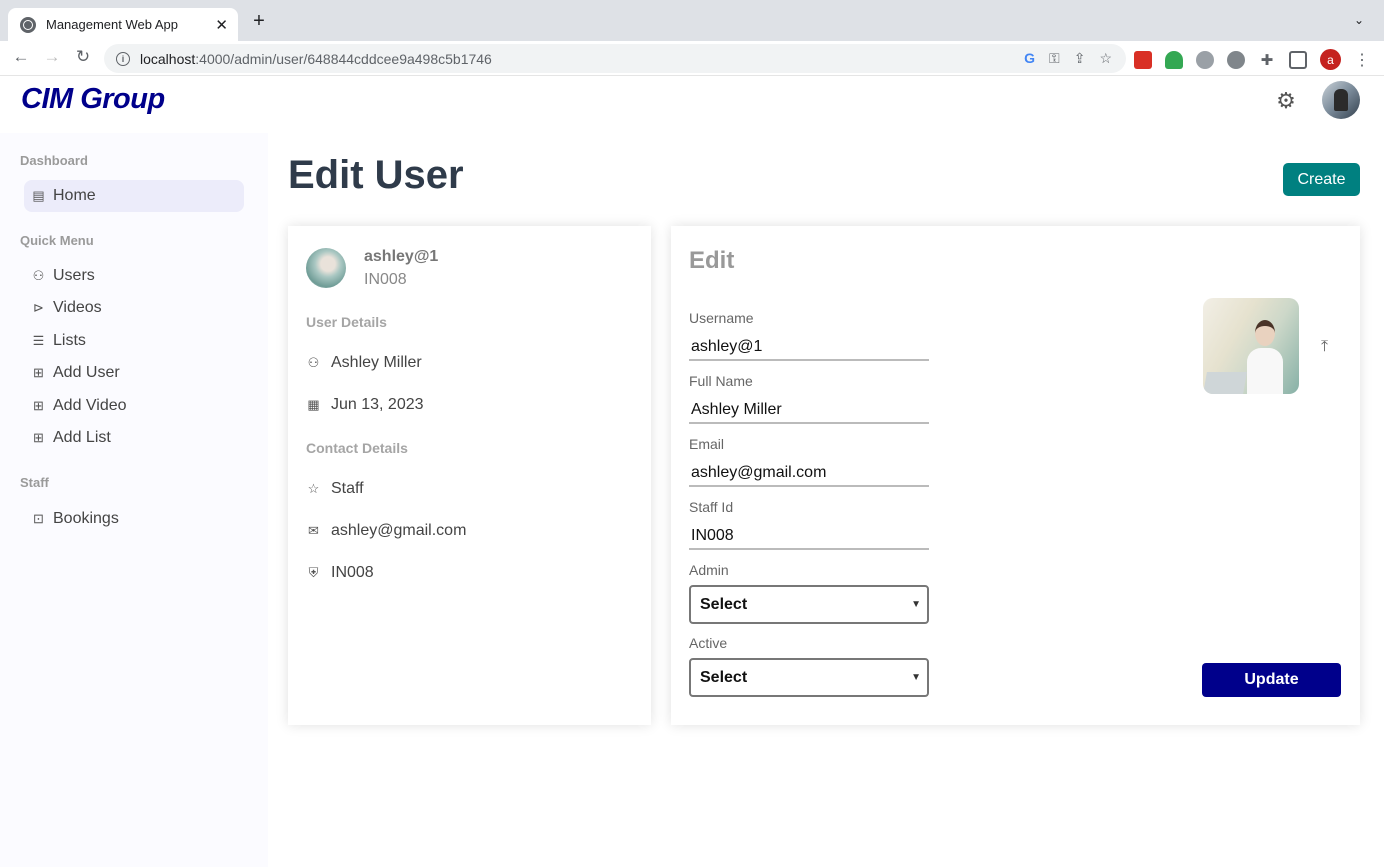 The width and height of the screenshot is (1384, 867). What do you see at coordinates (1251, 346) in the screenshot?
I see `user-photo` at bounding box center [1251, 346].